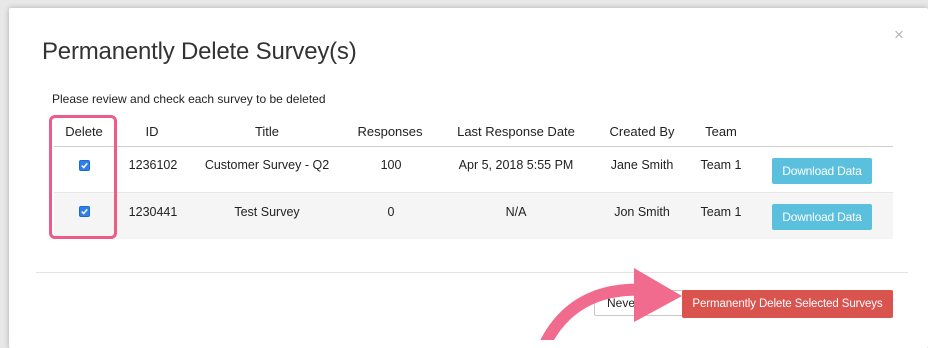 The width and height of the screenshot is (928, 348). What do you see at coordinates (611, 304) in the screenshot?
I see `annotation-arrow-icon` at bounding box center [611, 304].